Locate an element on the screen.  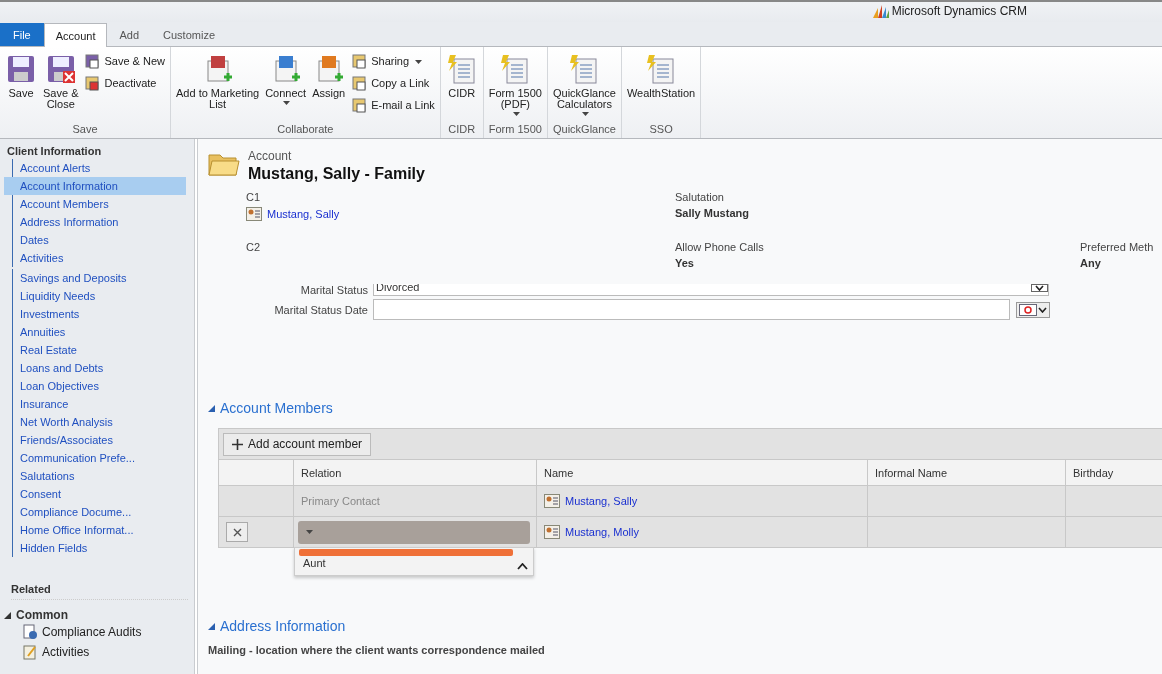
related-item: Activities is located at coordinates (47, 652).